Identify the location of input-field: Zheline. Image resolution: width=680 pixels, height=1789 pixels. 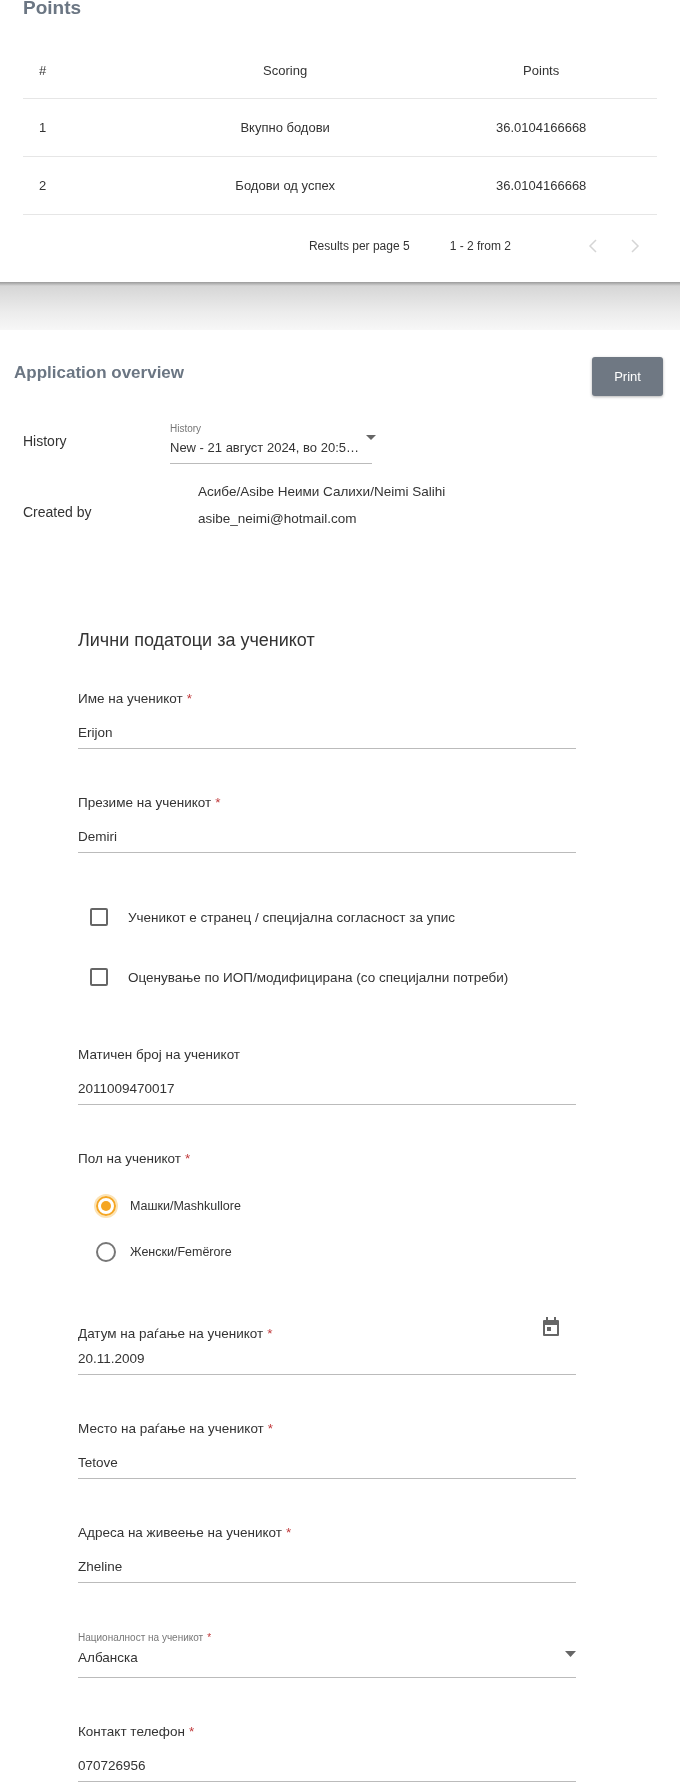
(327, 1570).